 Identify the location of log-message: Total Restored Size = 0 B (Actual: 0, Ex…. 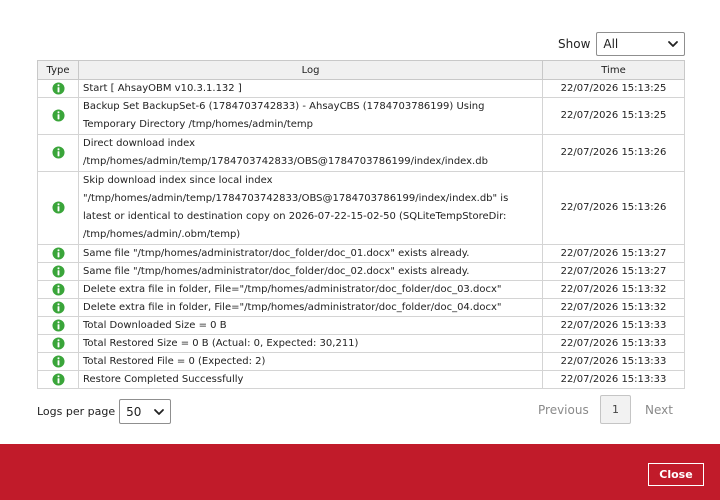
(310, 343).